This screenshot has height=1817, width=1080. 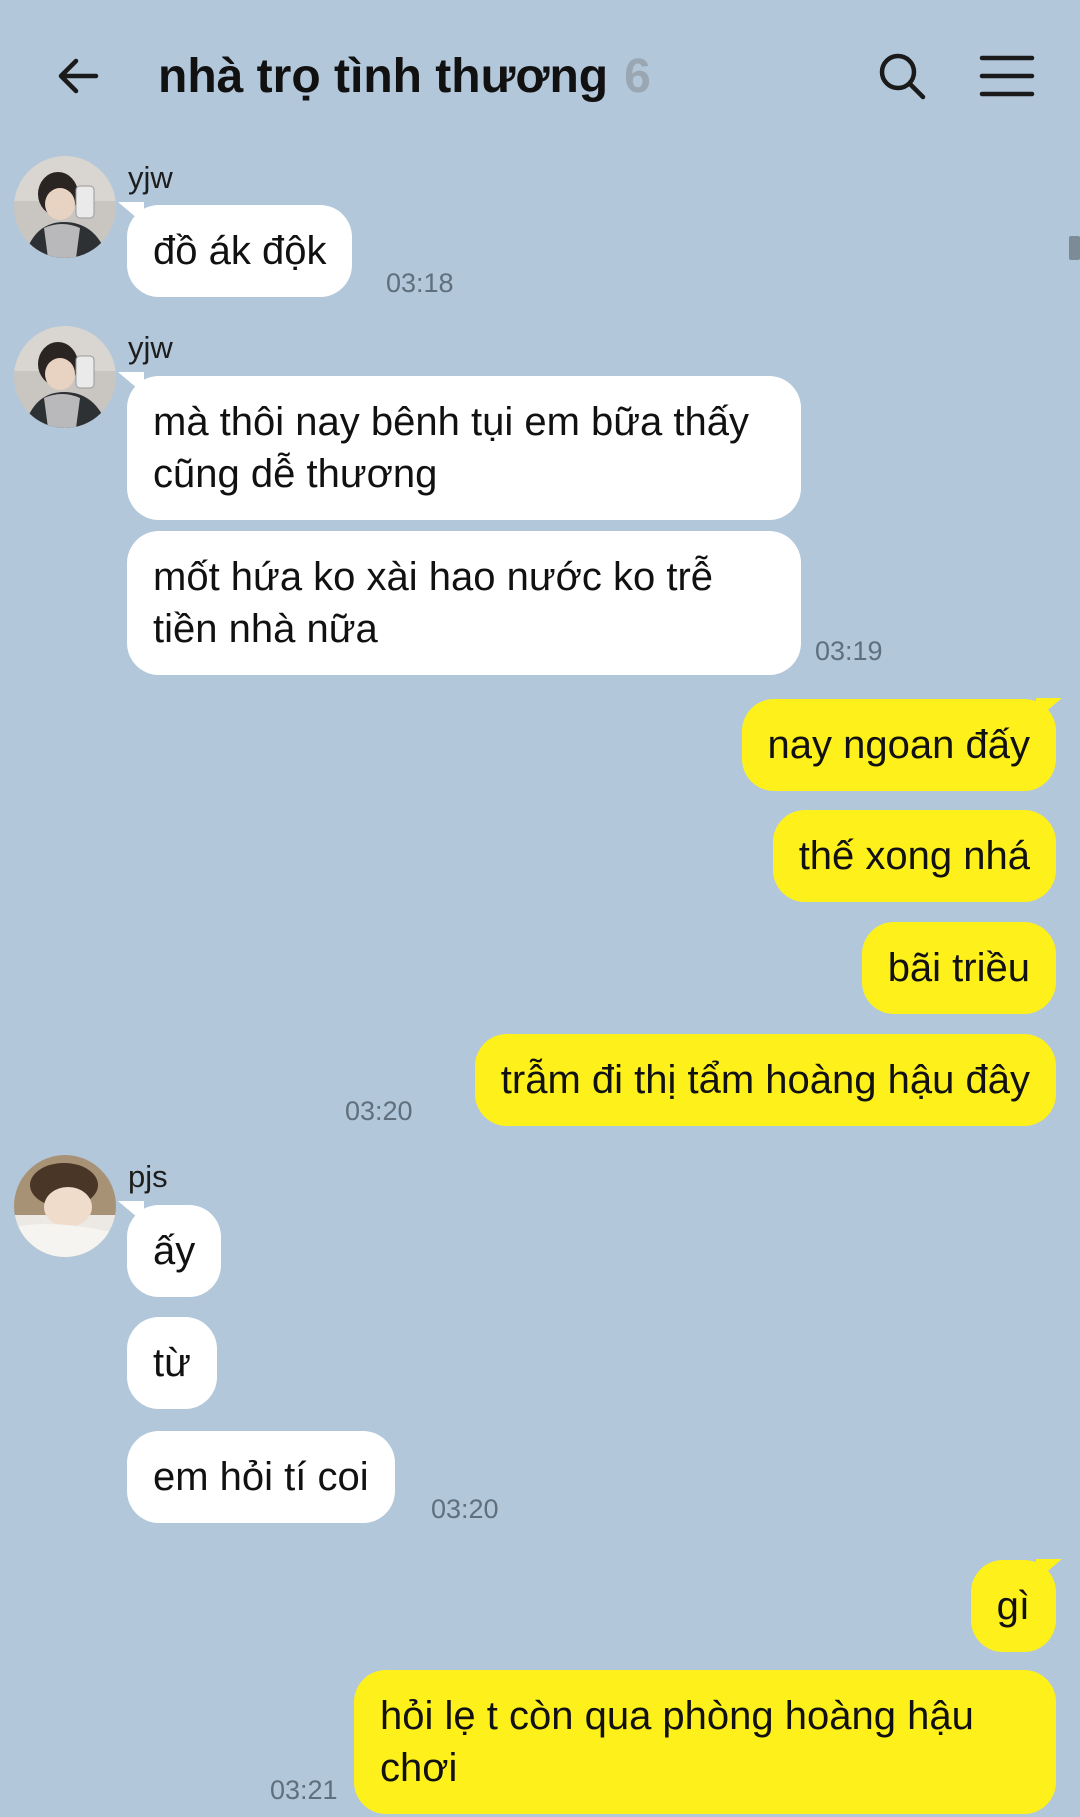 I want to click on search-button, so click(x=902, y=76).